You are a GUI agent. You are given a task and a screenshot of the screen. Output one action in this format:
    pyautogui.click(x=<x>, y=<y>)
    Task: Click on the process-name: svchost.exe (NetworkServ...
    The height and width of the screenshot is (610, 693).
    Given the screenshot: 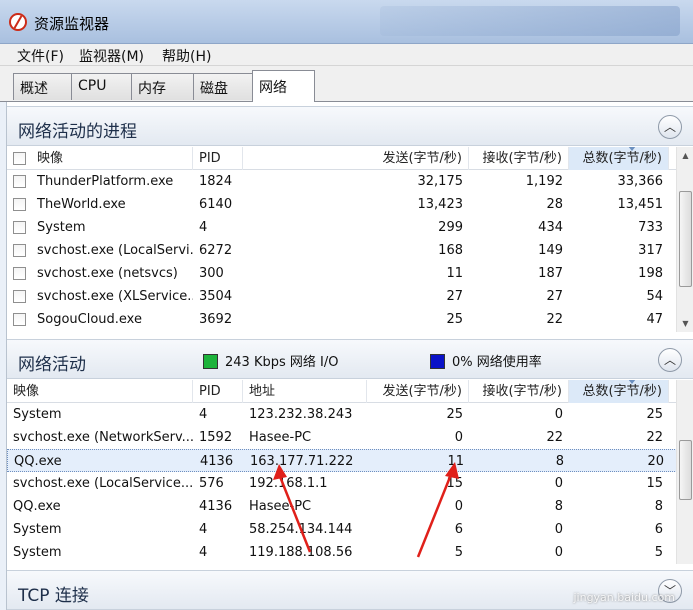 What is the action you would take?
    pyautogui.click(x=103, y=437)
    